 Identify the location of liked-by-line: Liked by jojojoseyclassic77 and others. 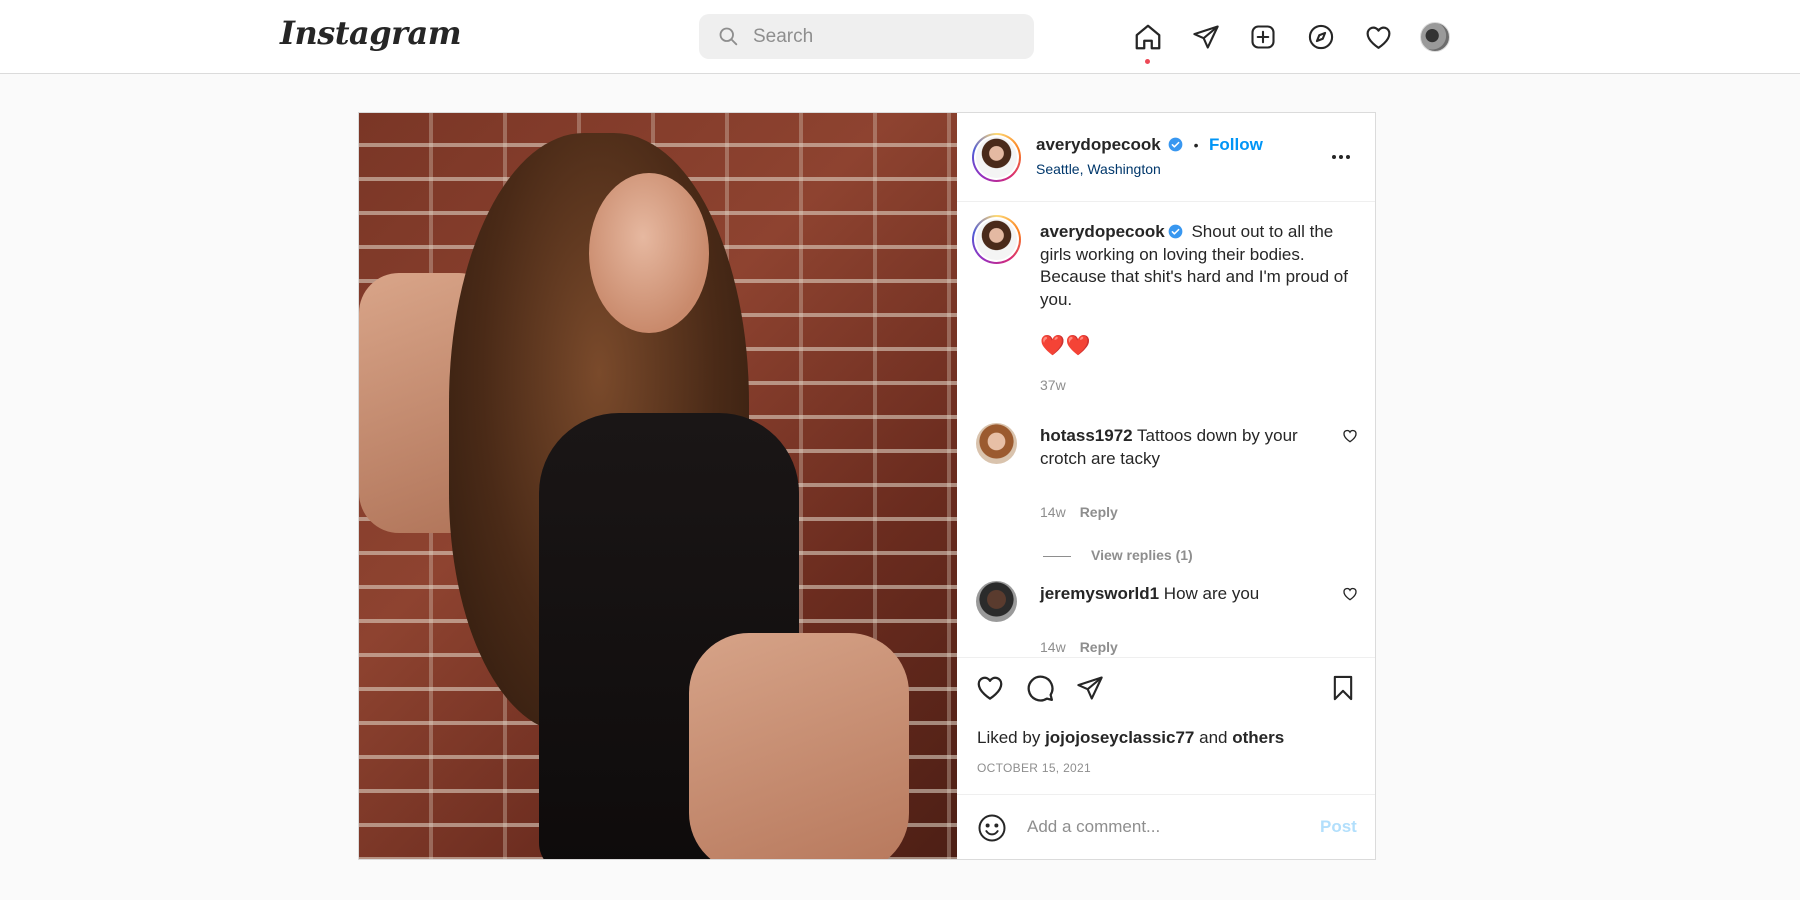
(1130, 738).